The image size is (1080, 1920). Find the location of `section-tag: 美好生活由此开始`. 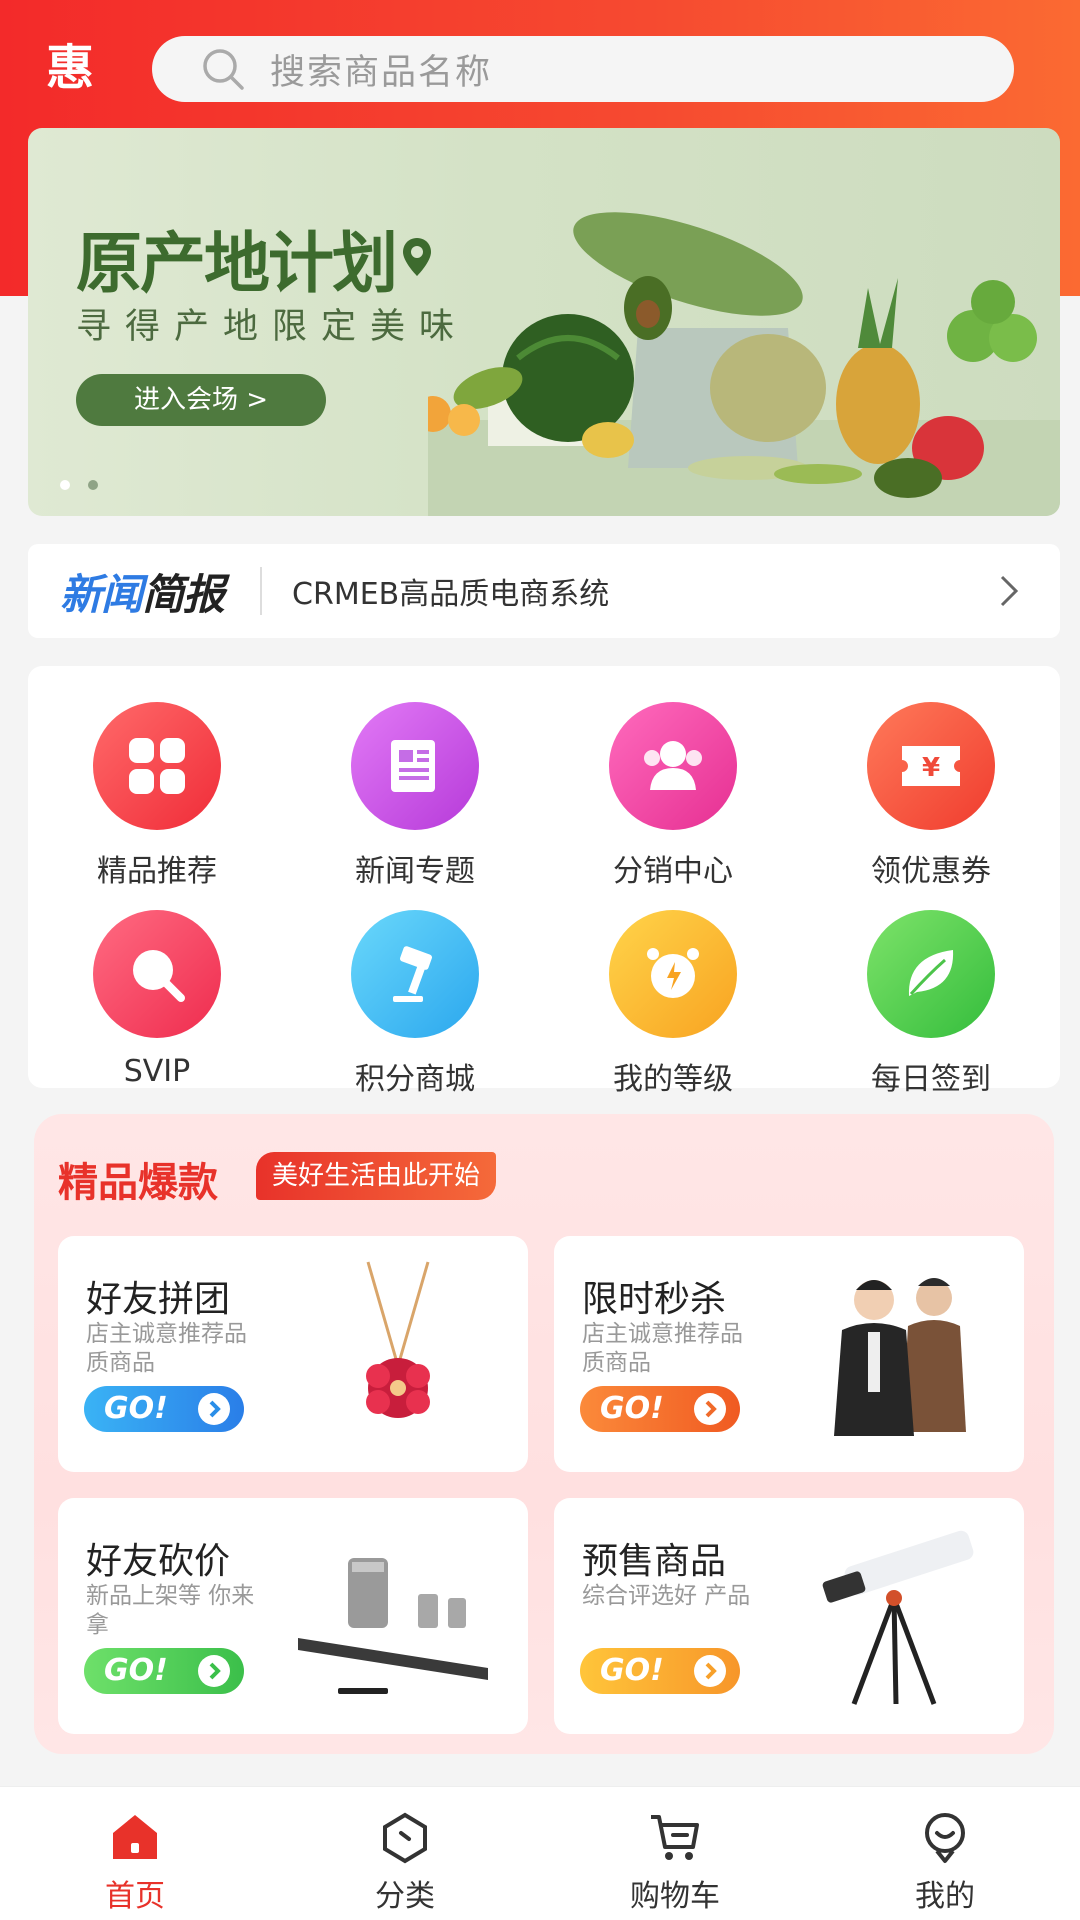

section-tag: 美好生活由此开始 is located at coordinates (376, 1176).